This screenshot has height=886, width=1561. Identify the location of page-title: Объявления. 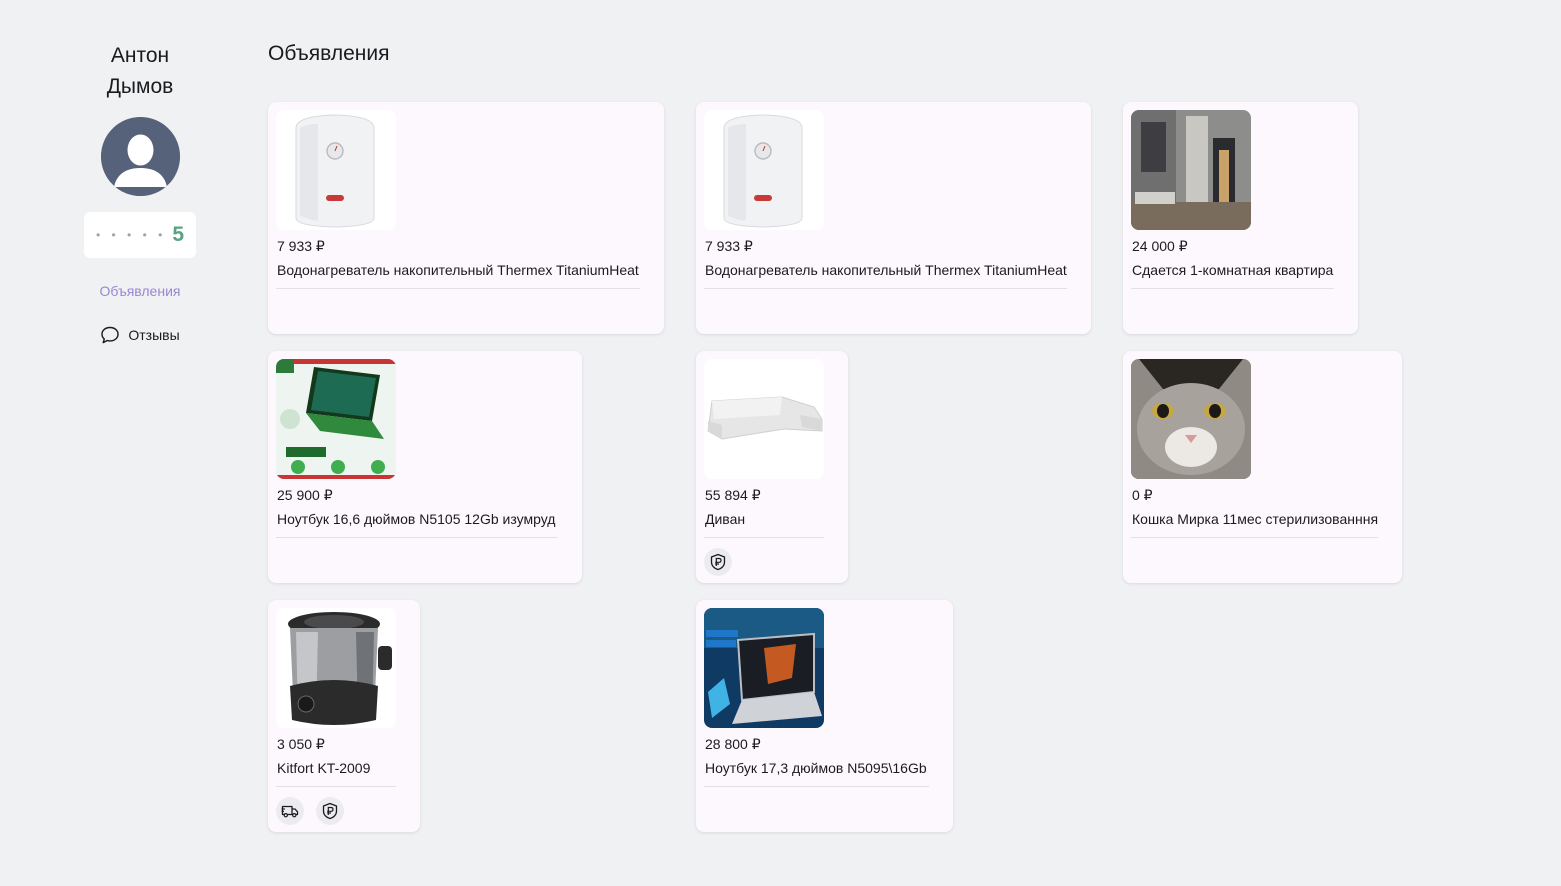
(329, 53).